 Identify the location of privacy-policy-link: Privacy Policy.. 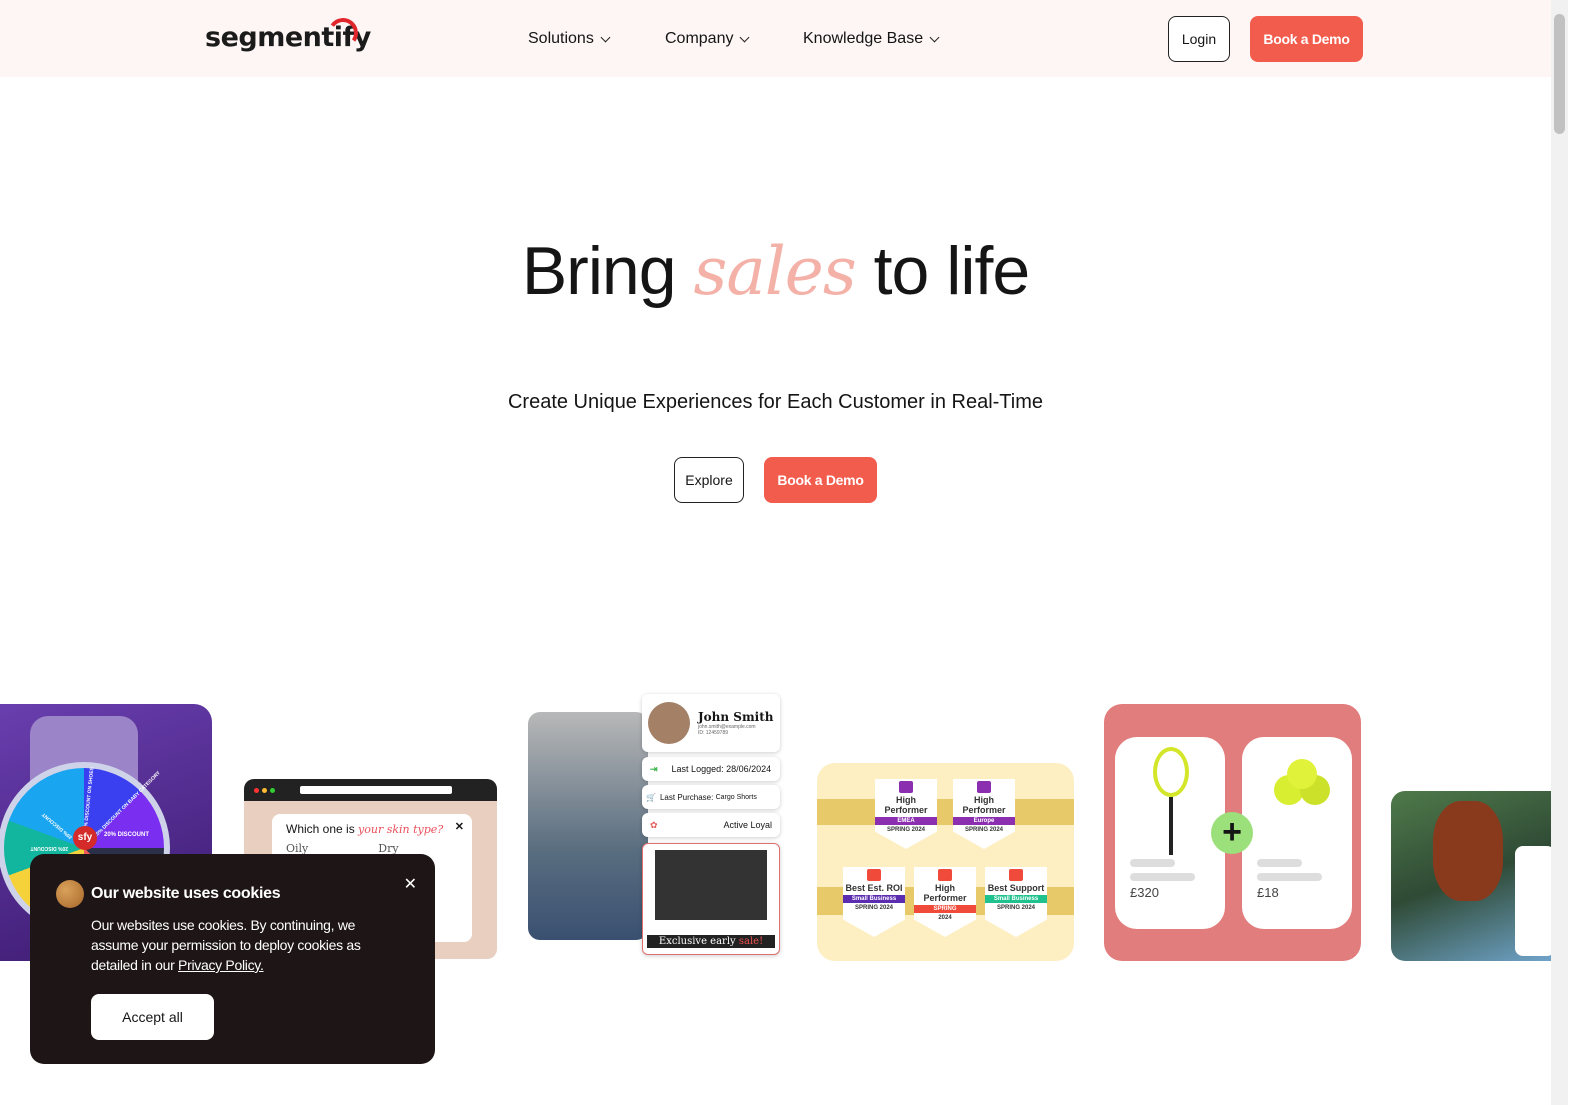
(221, 965).